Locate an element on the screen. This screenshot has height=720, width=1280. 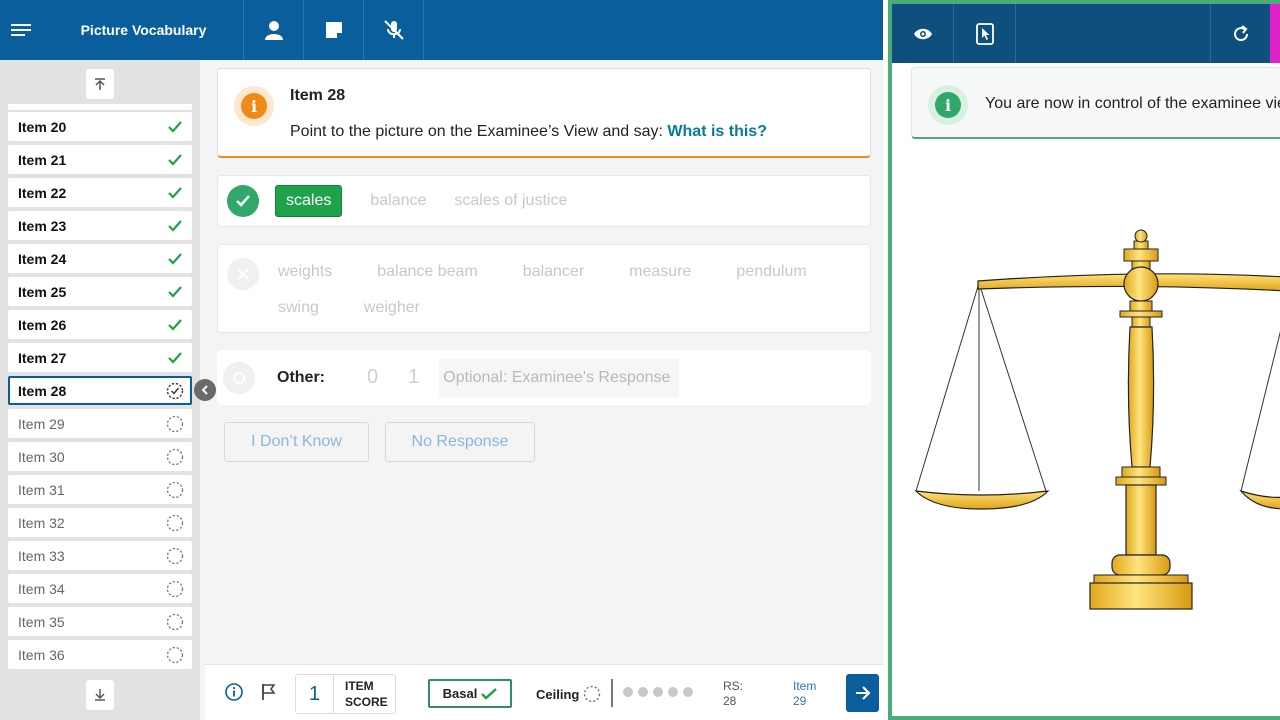
sidebar-item-label: Item 28 is located at coordinates (42, 390).